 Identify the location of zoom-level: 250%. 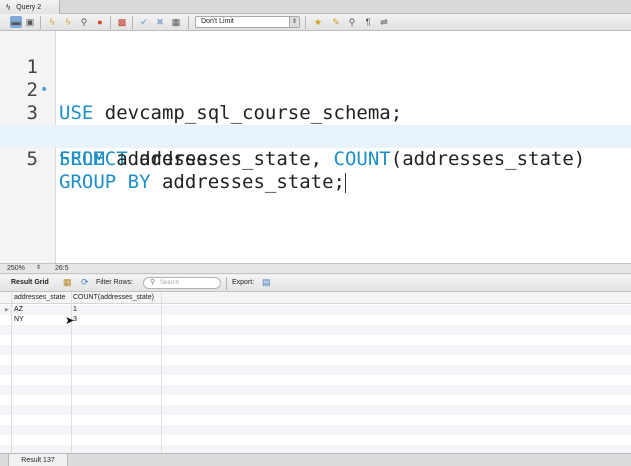
(16, 268).